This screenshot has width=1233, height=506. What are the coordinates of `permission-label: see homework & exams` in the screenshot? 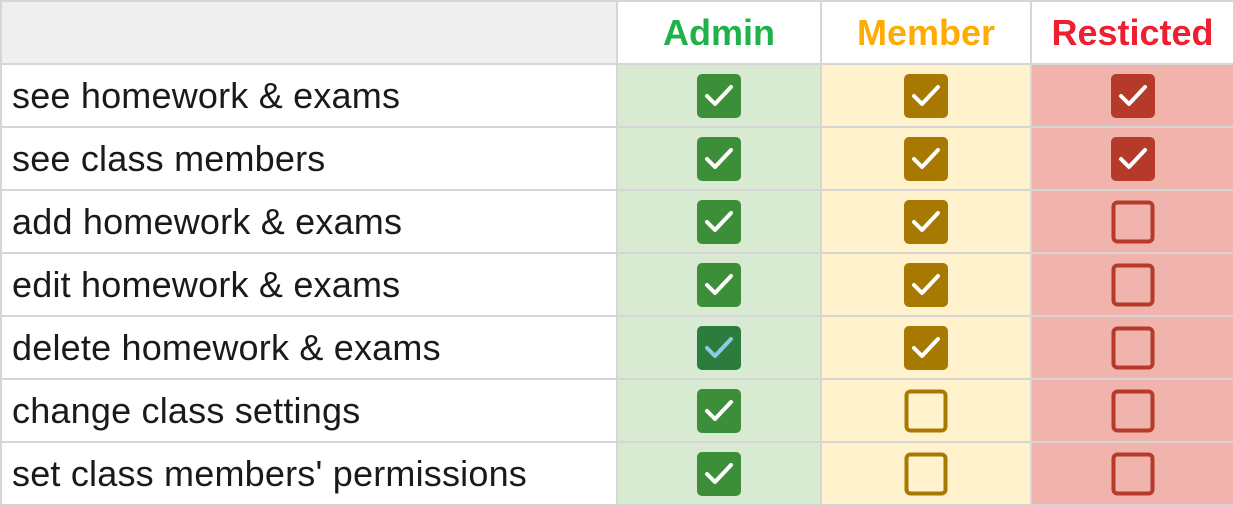 It's located at (309, 95).